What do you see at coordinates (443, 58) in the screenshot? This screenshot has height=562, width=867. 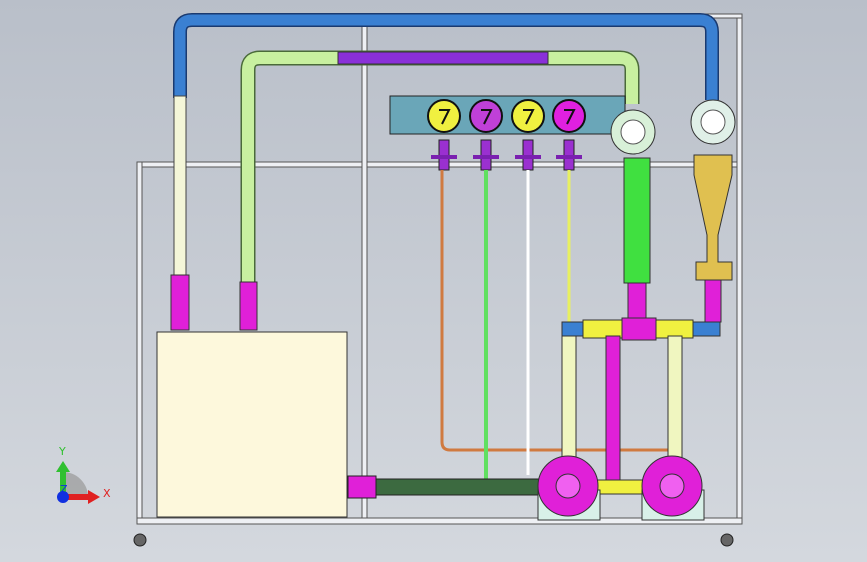 I see `purple-pipe-section` at bounding box center [443, 58].